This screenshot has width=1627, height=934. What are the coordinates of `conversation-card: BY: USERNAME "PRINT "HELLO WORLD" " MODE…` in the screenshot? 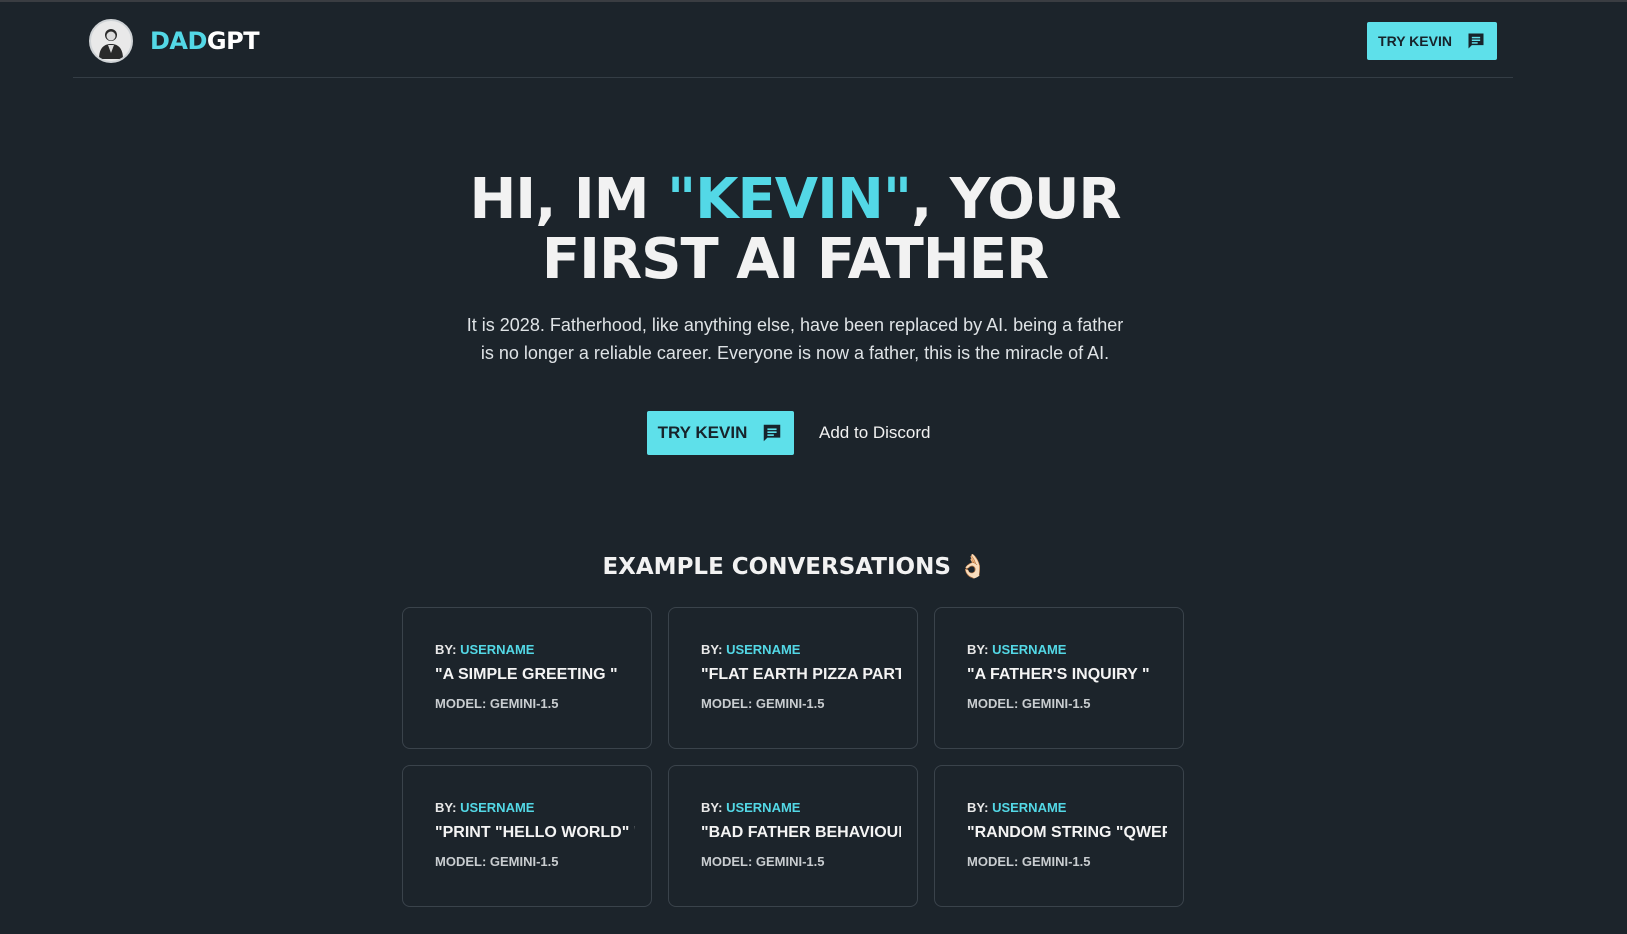 It's located at (527, 836).